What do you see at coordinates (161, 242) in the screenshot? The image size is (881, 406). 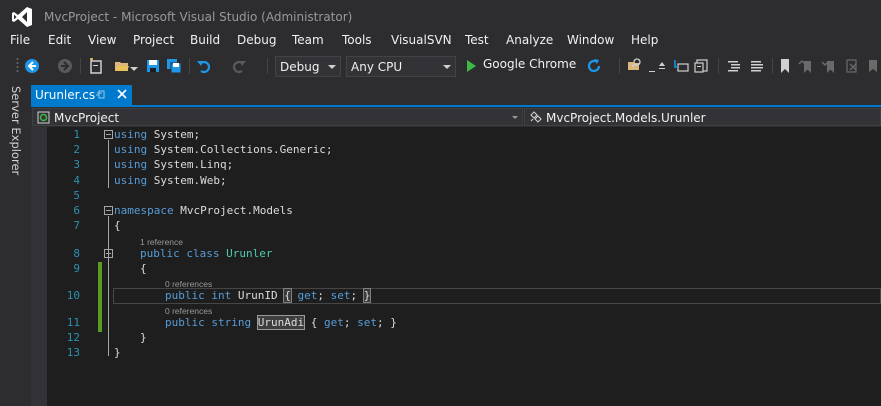 I see `codelens-class-references: 1 reference` at bounding box center [161, 242].